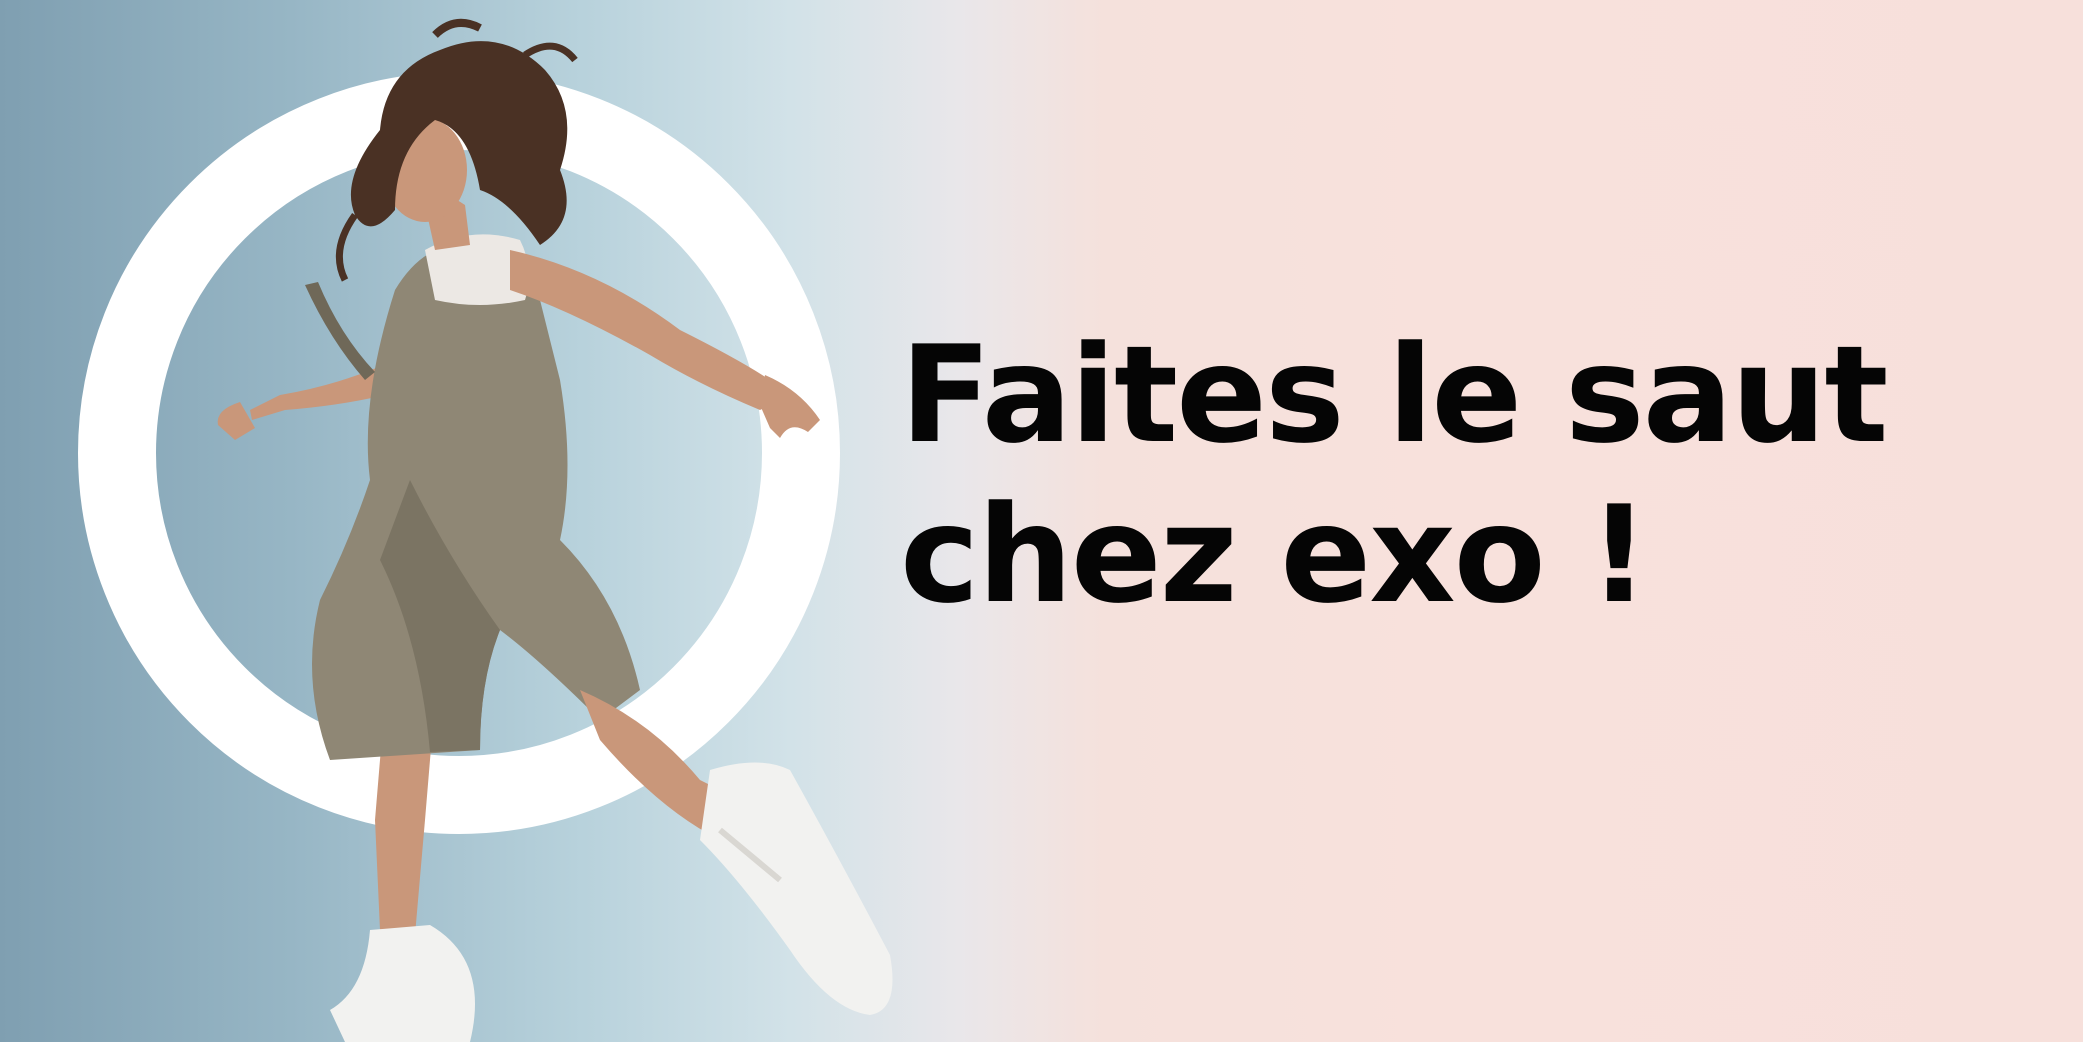 This screenshot has height=1042, width=2083. I want to click on back-sneaker, so click(402, 983).